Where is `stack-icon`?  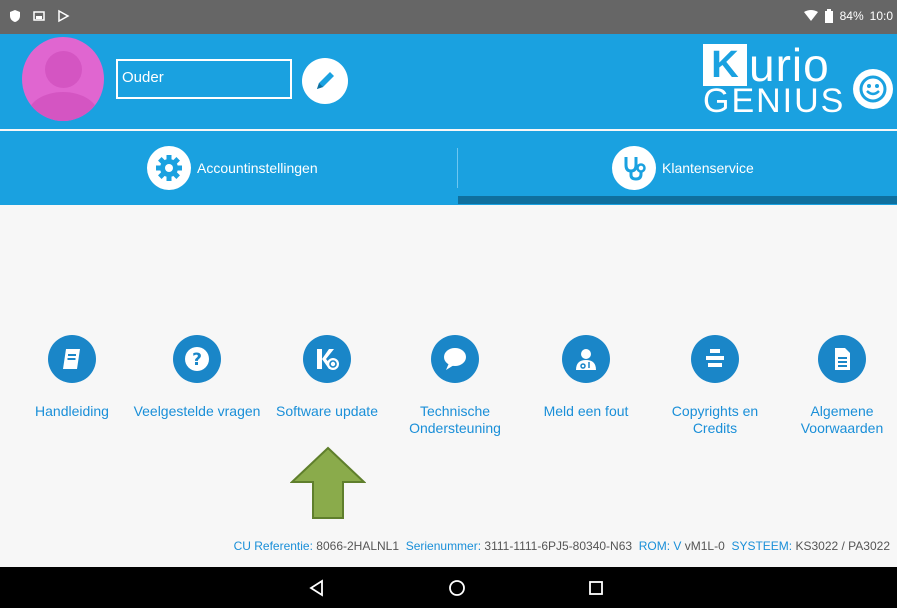 stack-icon is located at coordinates (715, 359).